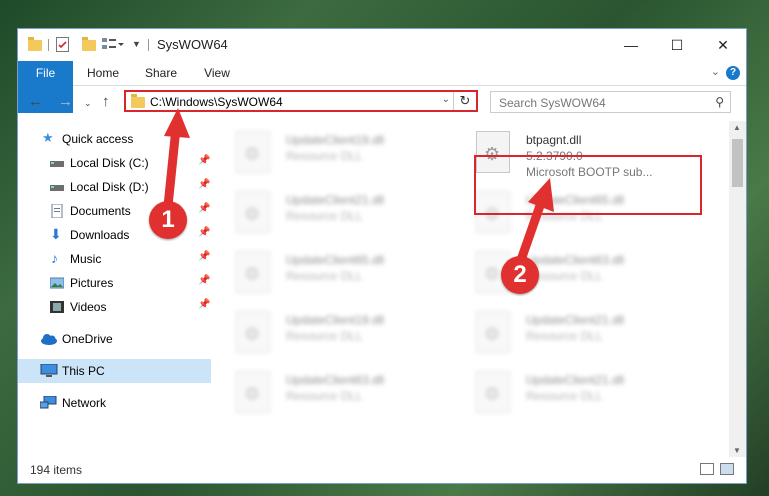 The width and height of the screenshot is (769, 496). I want to click on status-bar: 194 items, so click(382, 470).